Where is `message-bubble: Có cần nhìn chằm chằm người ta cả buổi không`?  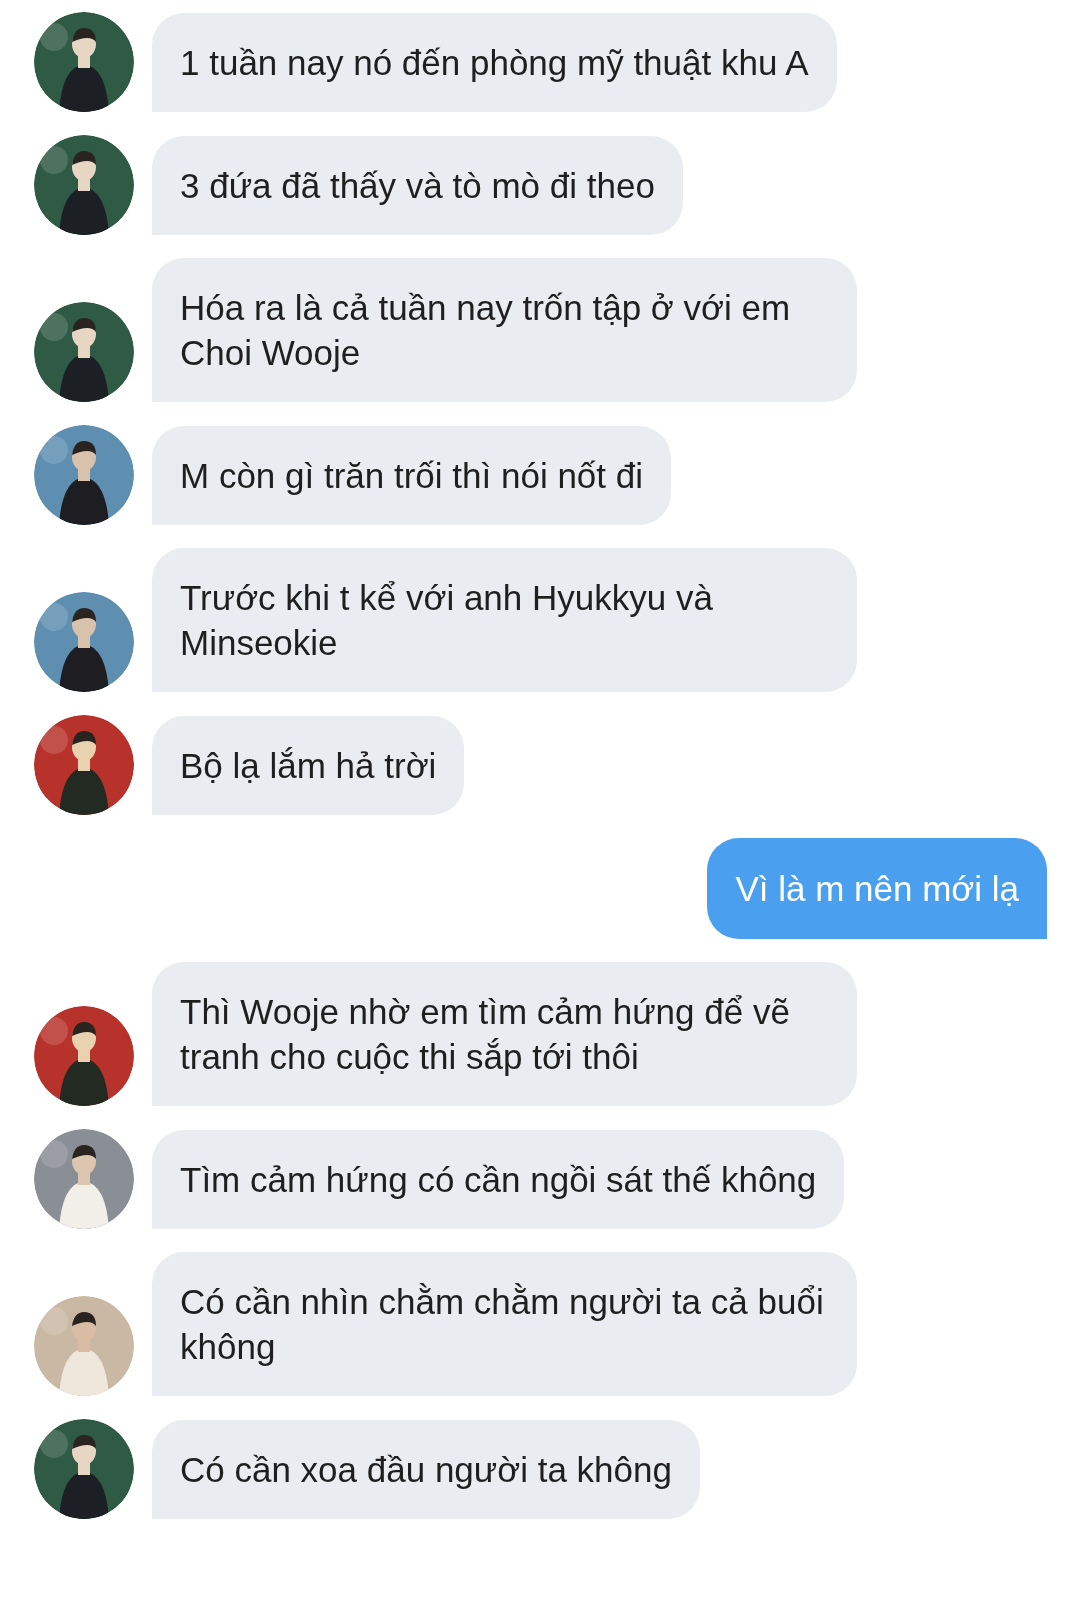
message-bubble: Có cần nhìn chằm chằm người ta cả buổi không is located at coordinates (504, 1324).